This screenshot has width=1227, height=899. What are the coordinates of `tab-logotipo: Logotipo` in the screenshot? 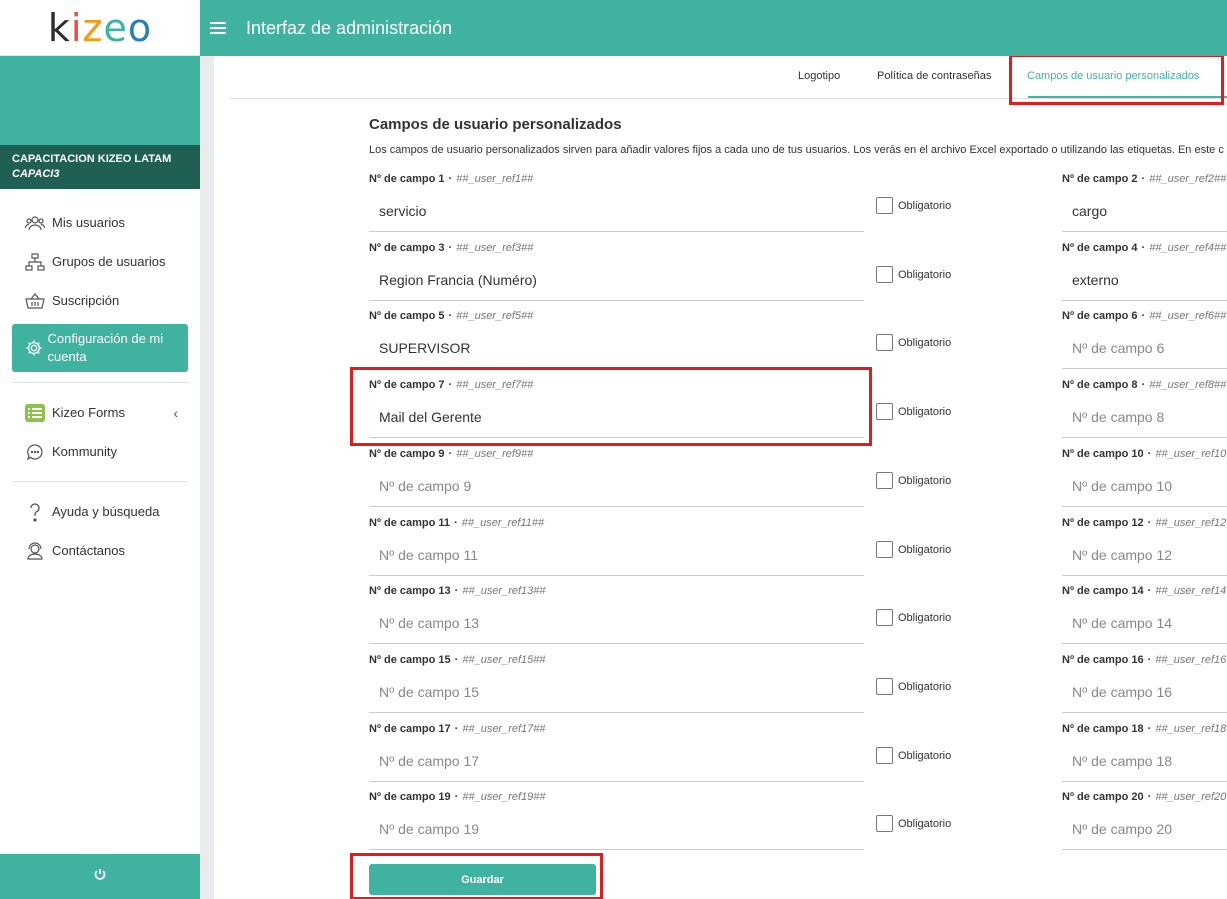 It's located at (819, 76).